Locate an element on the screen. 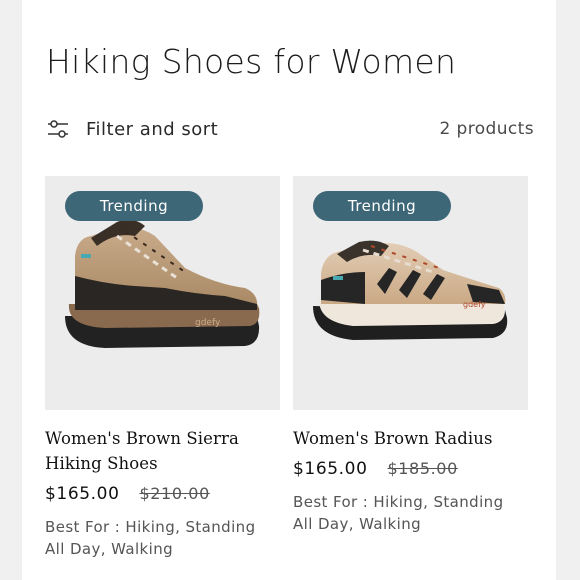 This screenshot has width=580, height=580. sliders-icon is located at coordinates (58, 129).